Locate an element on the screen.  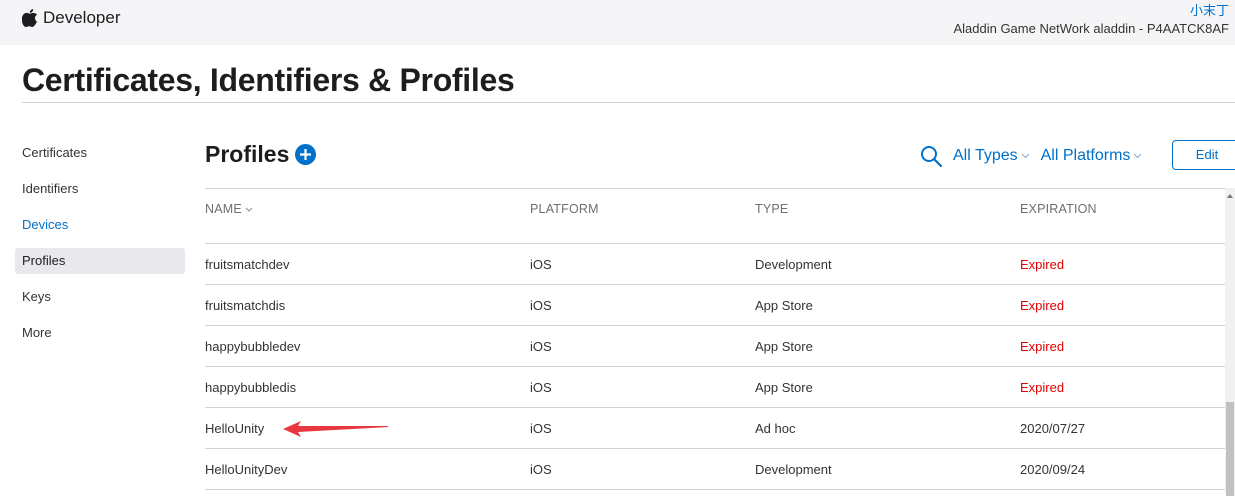
edit-button: Edit is located at coordinates (1203, 155).